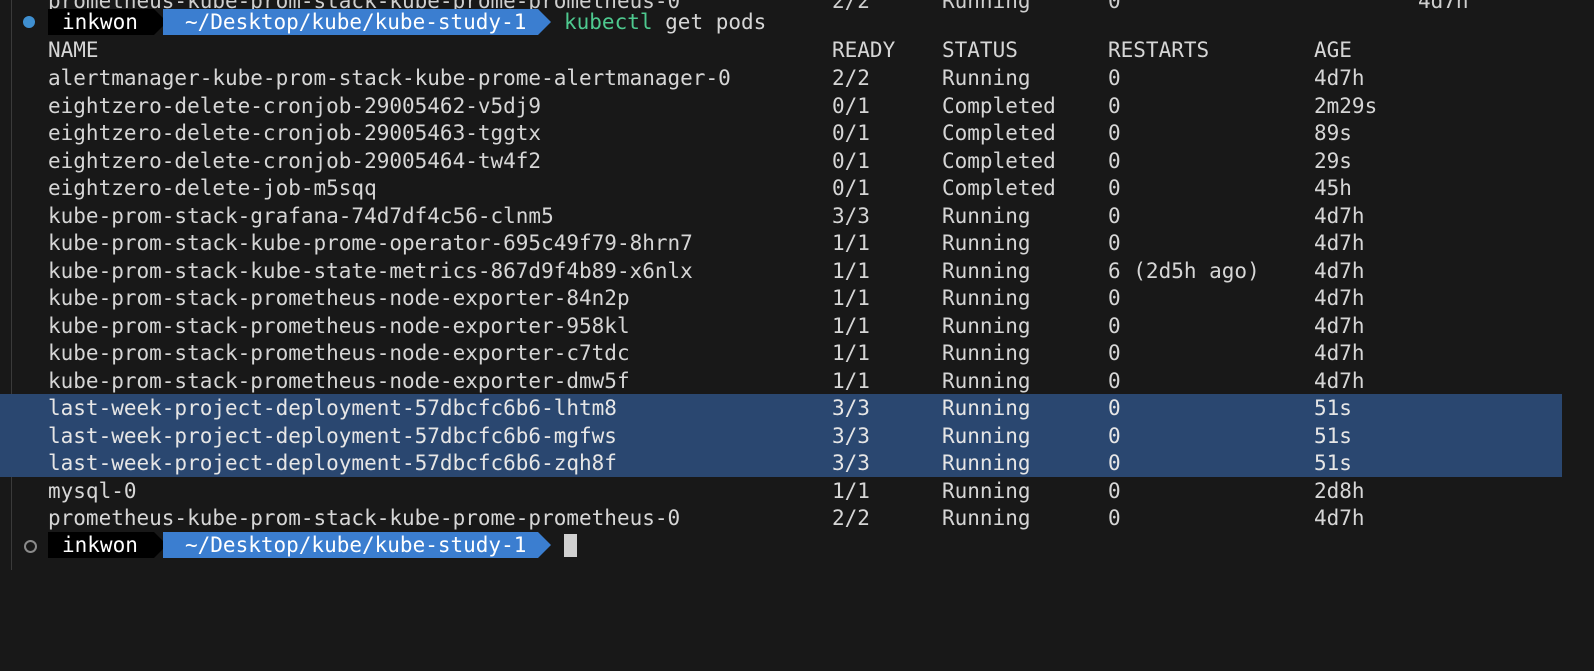  Describe the element at coordinates (1333, 50) in the screenshot. I see `header-age: AGE` at that location.